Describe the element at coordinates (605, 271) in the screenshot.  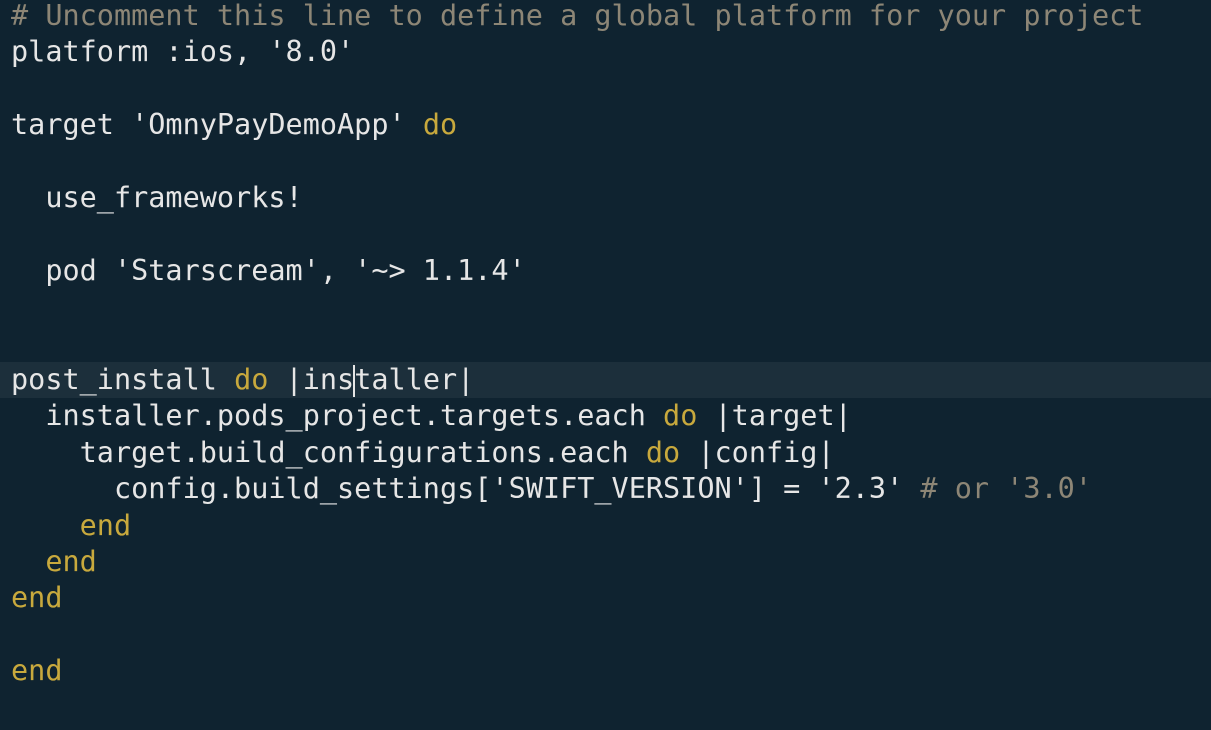
I see `code-line: pod 'Starscream', '~> 1.1.4'` at that location.